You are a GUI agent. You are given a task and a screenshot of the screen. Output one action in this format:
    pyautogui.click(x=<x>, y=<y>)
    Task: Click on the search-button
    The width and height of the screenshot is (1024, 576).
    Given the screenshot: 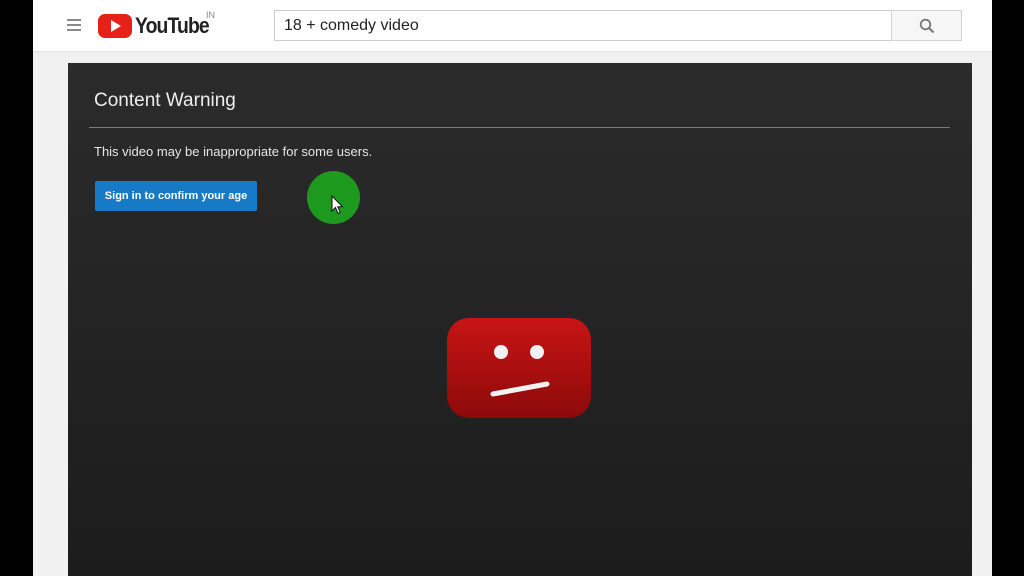 What is the action you would take?
    pyautogui.click(x=926, y=25)
    